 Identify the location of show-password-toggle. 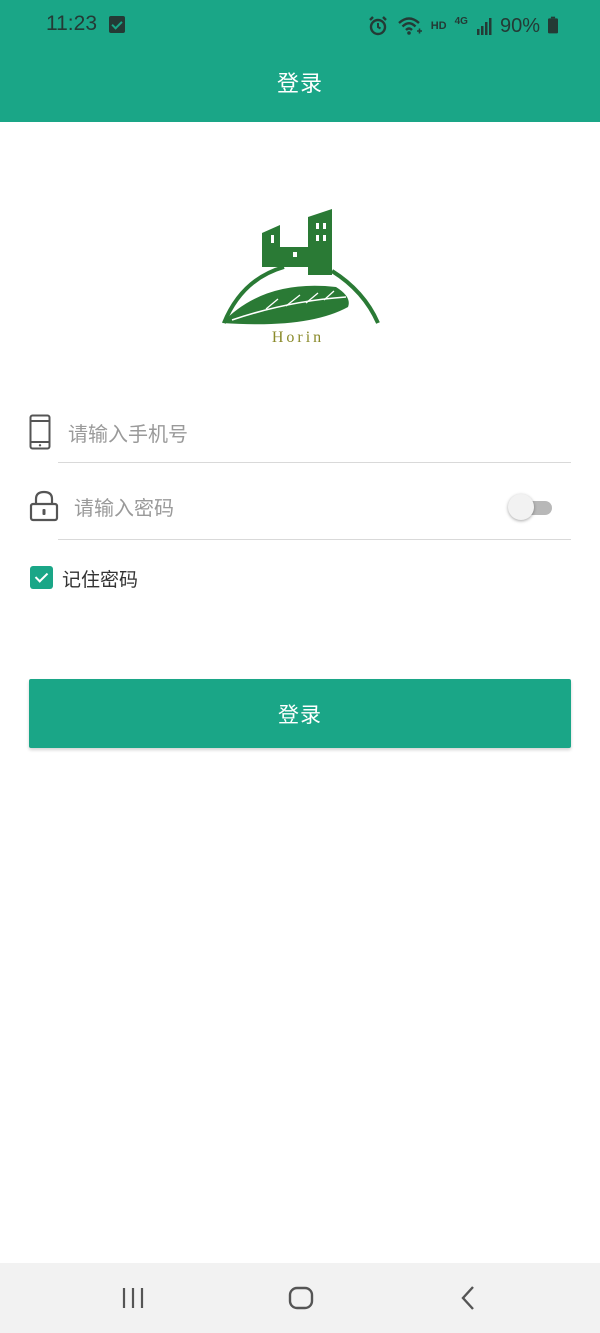
(531, 507).